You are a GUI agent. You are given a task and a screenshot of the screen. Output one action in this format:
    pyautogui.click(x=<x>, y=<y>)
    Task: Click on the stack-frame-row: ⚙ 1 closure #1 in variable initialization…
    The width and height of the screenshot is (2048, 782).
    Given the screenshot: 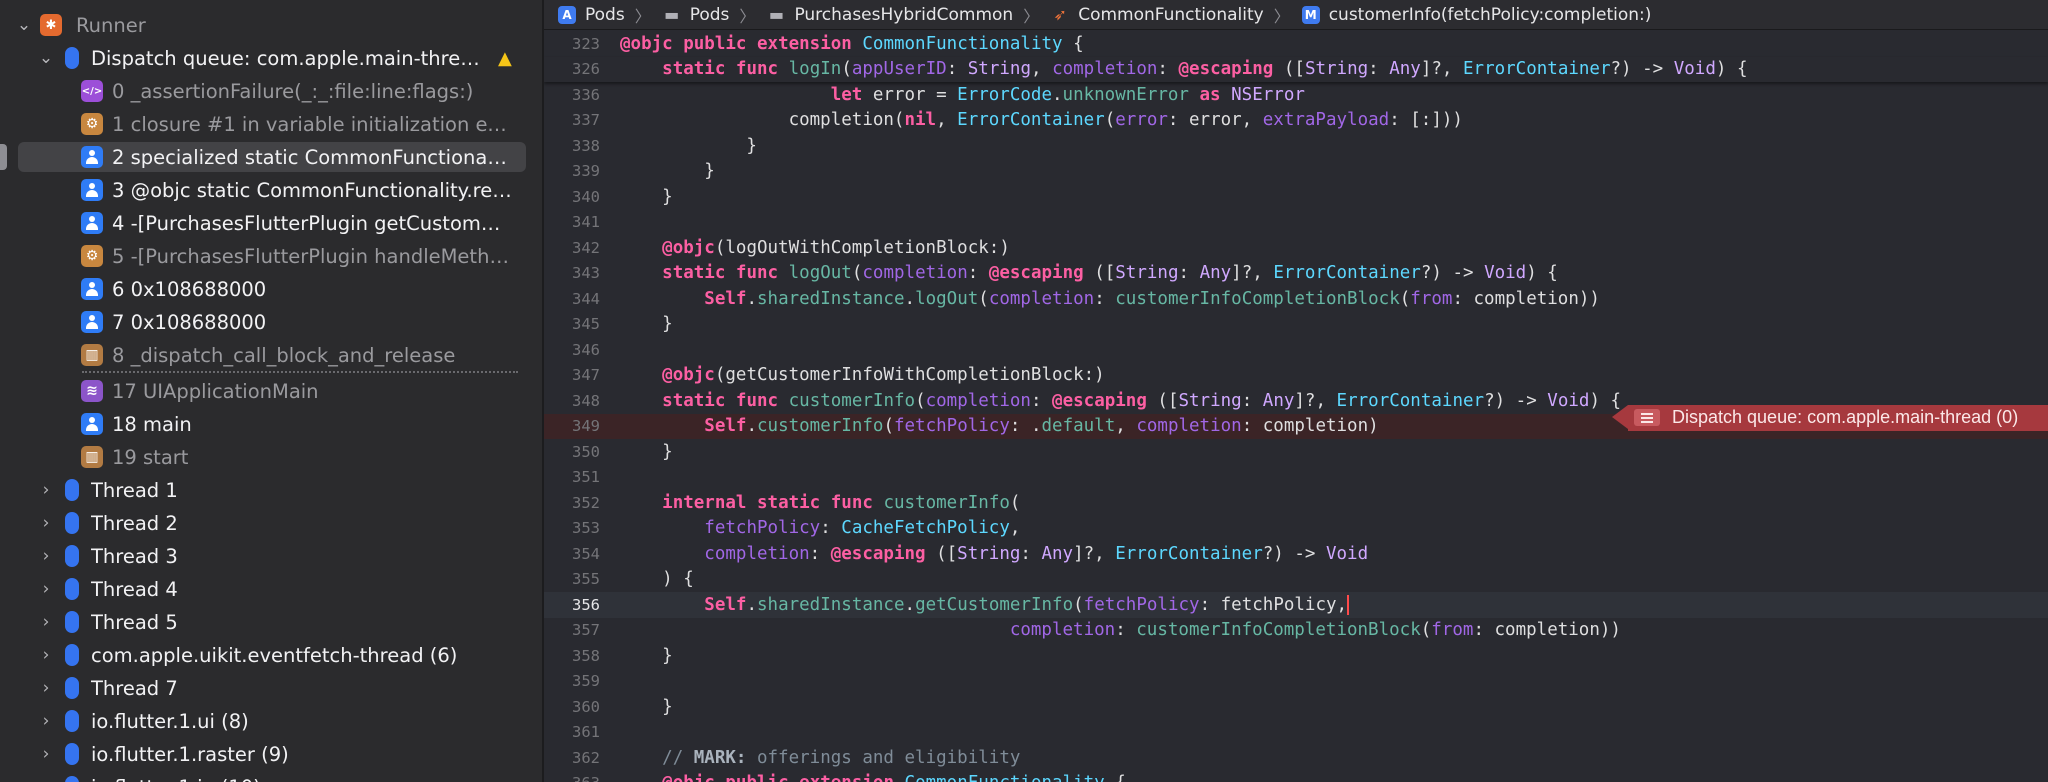 What is the action you would take?
    pyautogui.click(x=271, y=124)
    